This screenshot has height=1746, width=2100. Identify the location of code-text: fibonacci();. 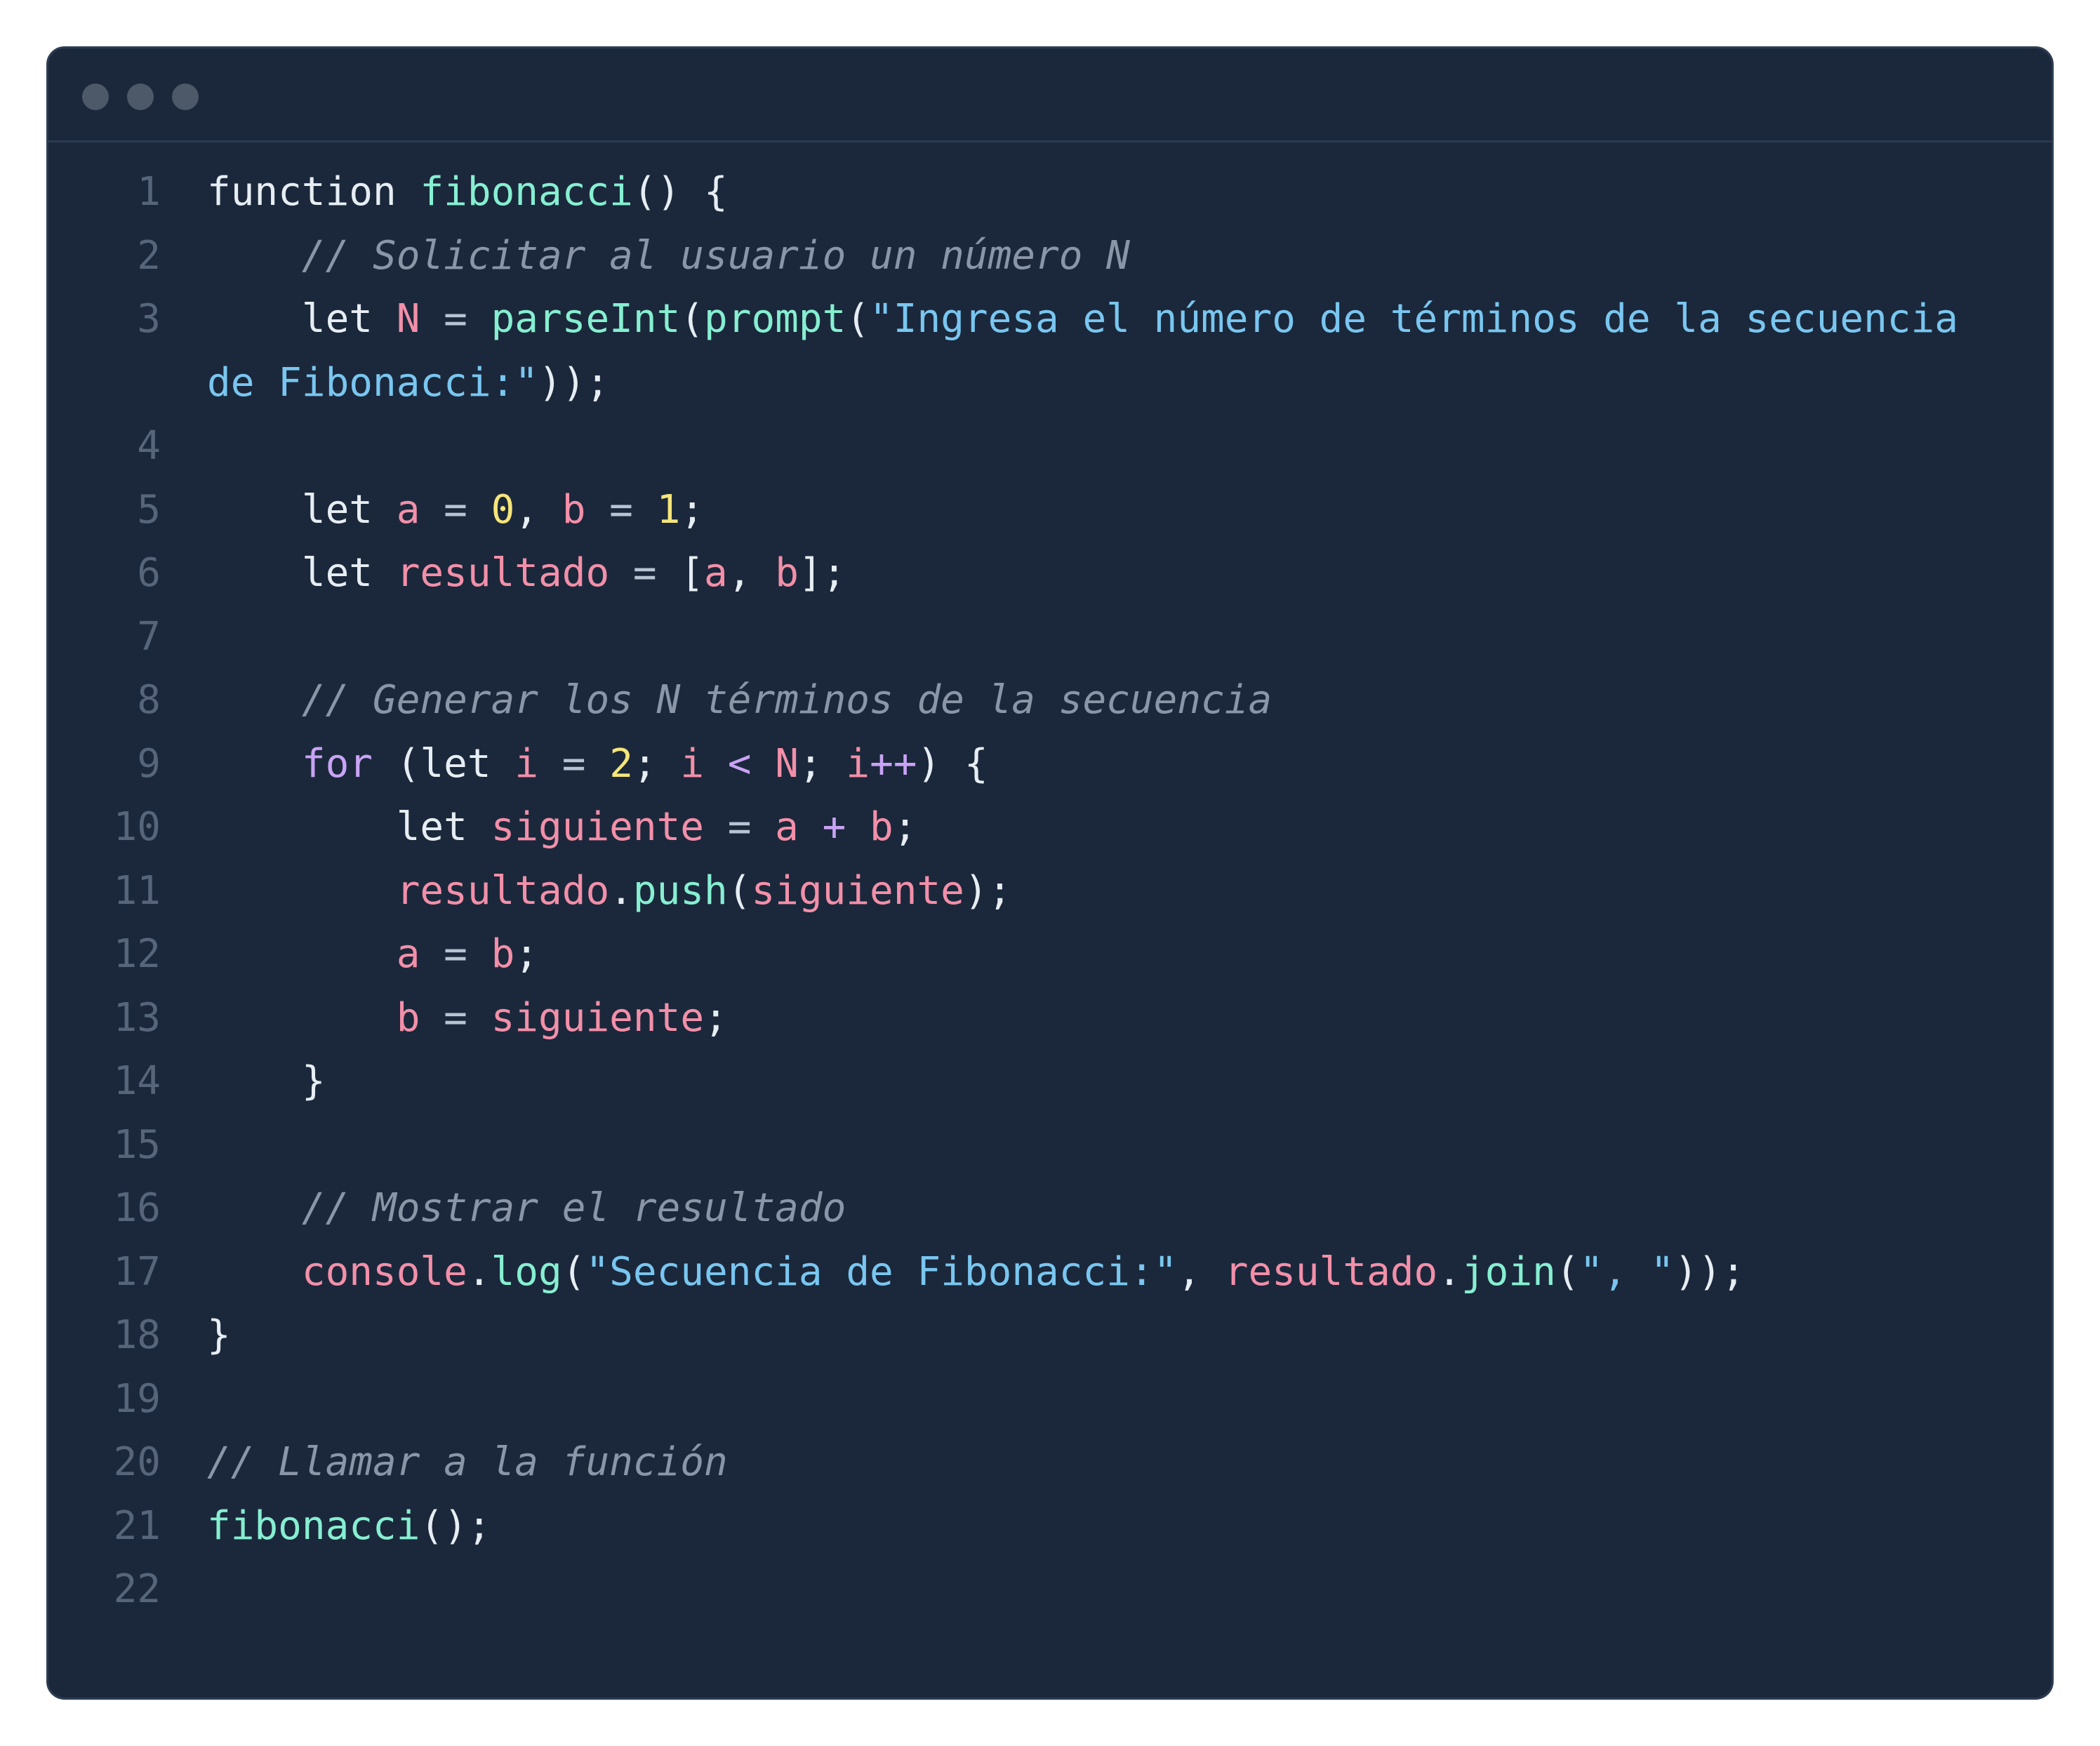
(349, 1527).